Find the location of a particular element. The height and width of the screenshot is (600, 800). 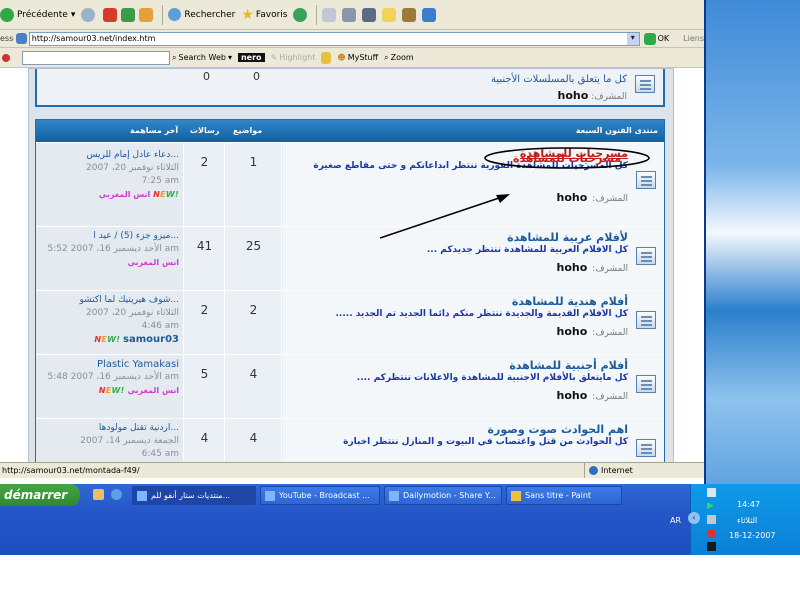

system-tray: ‹ ▶ 14:47 الثلاثاء 18-12-2007 is located at coordinates (744, 519).